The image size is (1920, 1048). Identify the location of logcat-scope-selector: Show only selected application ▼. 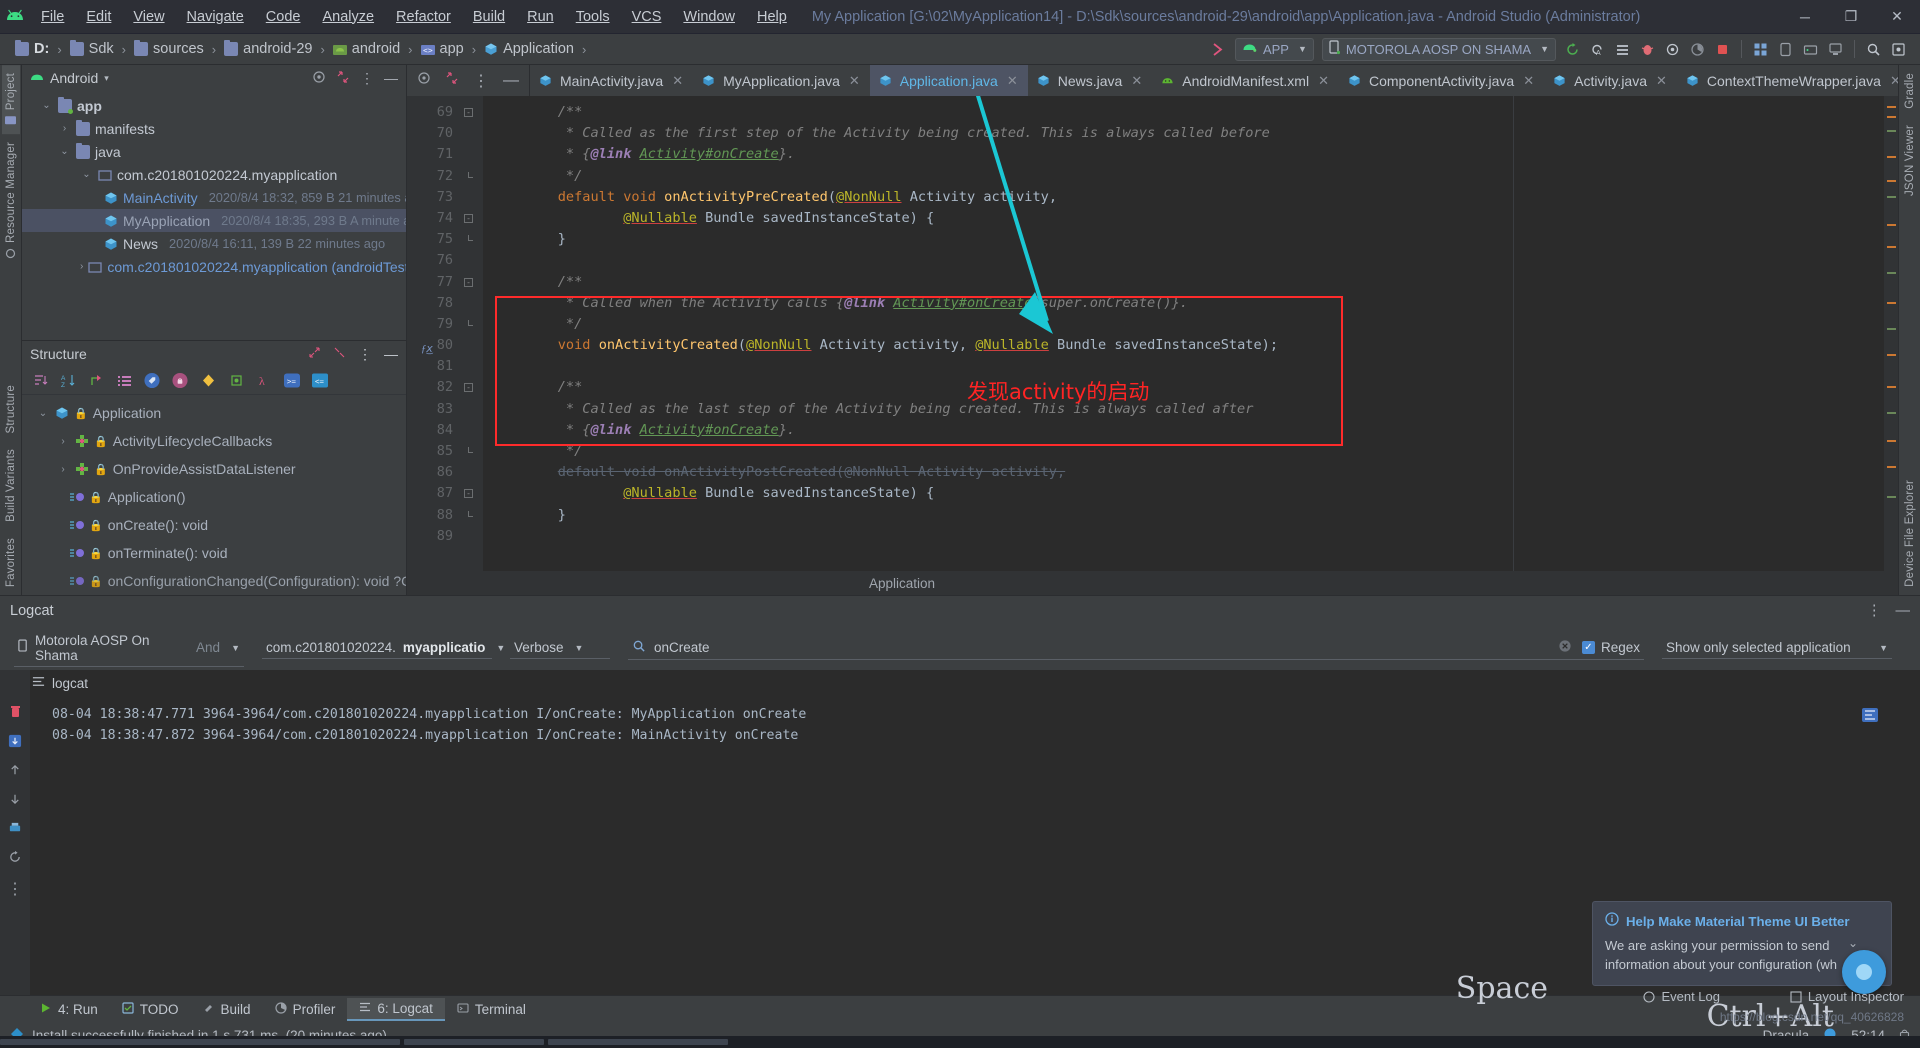
(1777, 648).